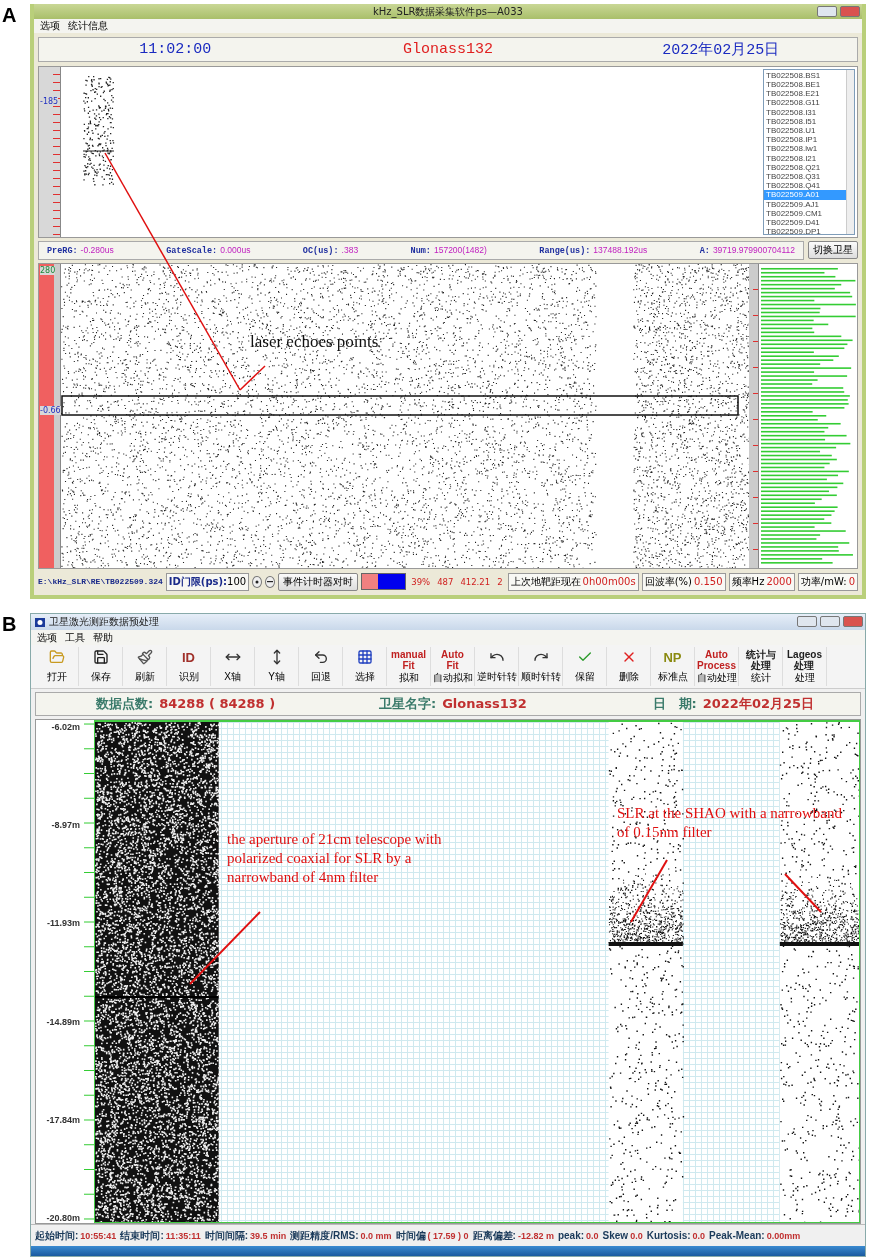  I want to click on info-item: GateScale: 0.000us, so click(208, 250).